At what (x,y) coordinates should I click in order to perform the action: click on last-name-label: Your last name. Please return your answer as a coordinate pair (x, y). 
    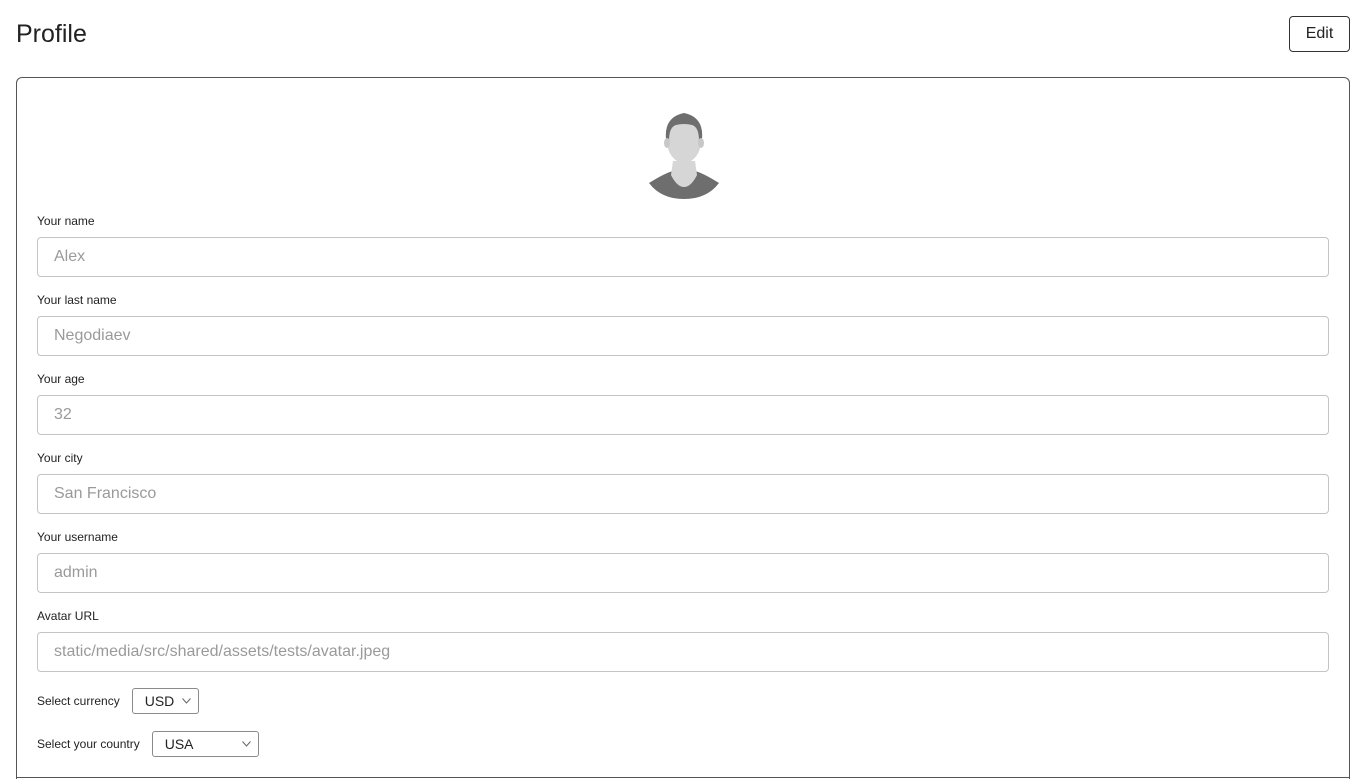
    Looking at the image, I should click on (77, 300).